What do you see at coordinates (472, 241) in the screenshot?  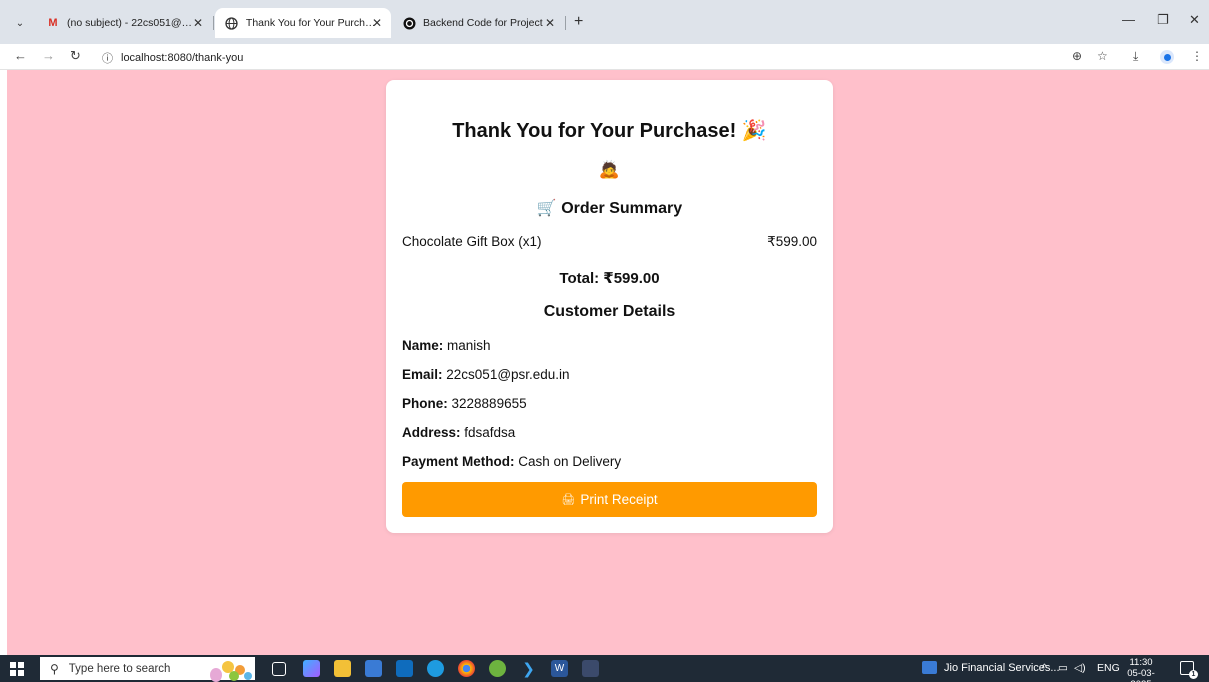 I see `item-name: Chocolate Gift Box (x1)` at bounding box center [472, 241].